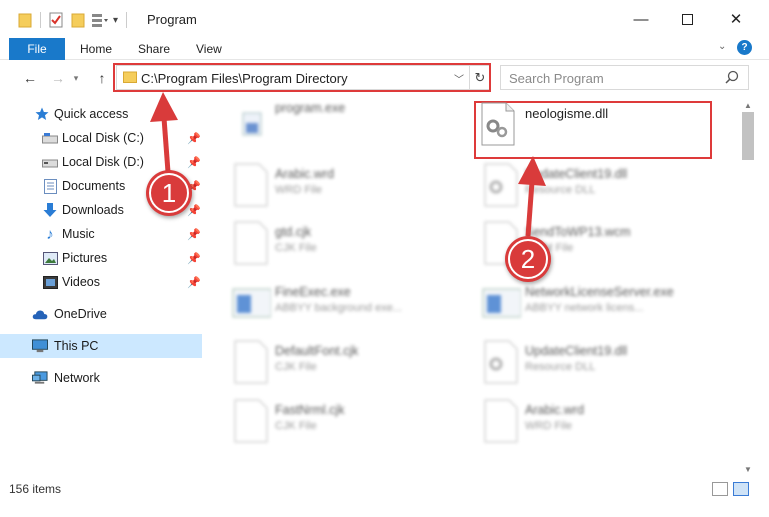 The image size is (769, 517). I want to click on vertical-scrollbar: ▲ ▼, so click(748, 287).